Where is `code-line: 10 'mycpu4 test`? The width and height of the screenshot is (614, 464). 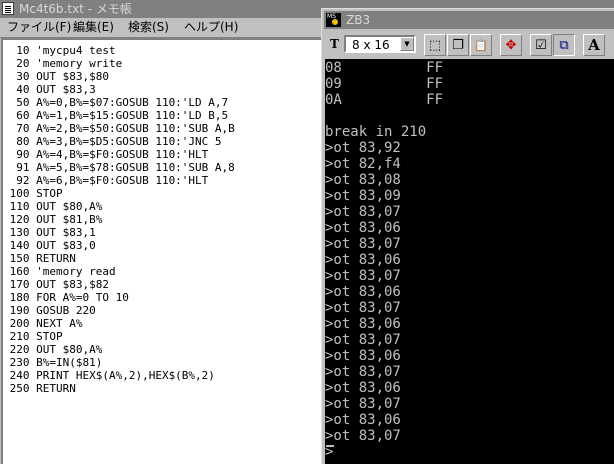 code-line: 10 'mycpu4 test is located at coordinates (59, 50).